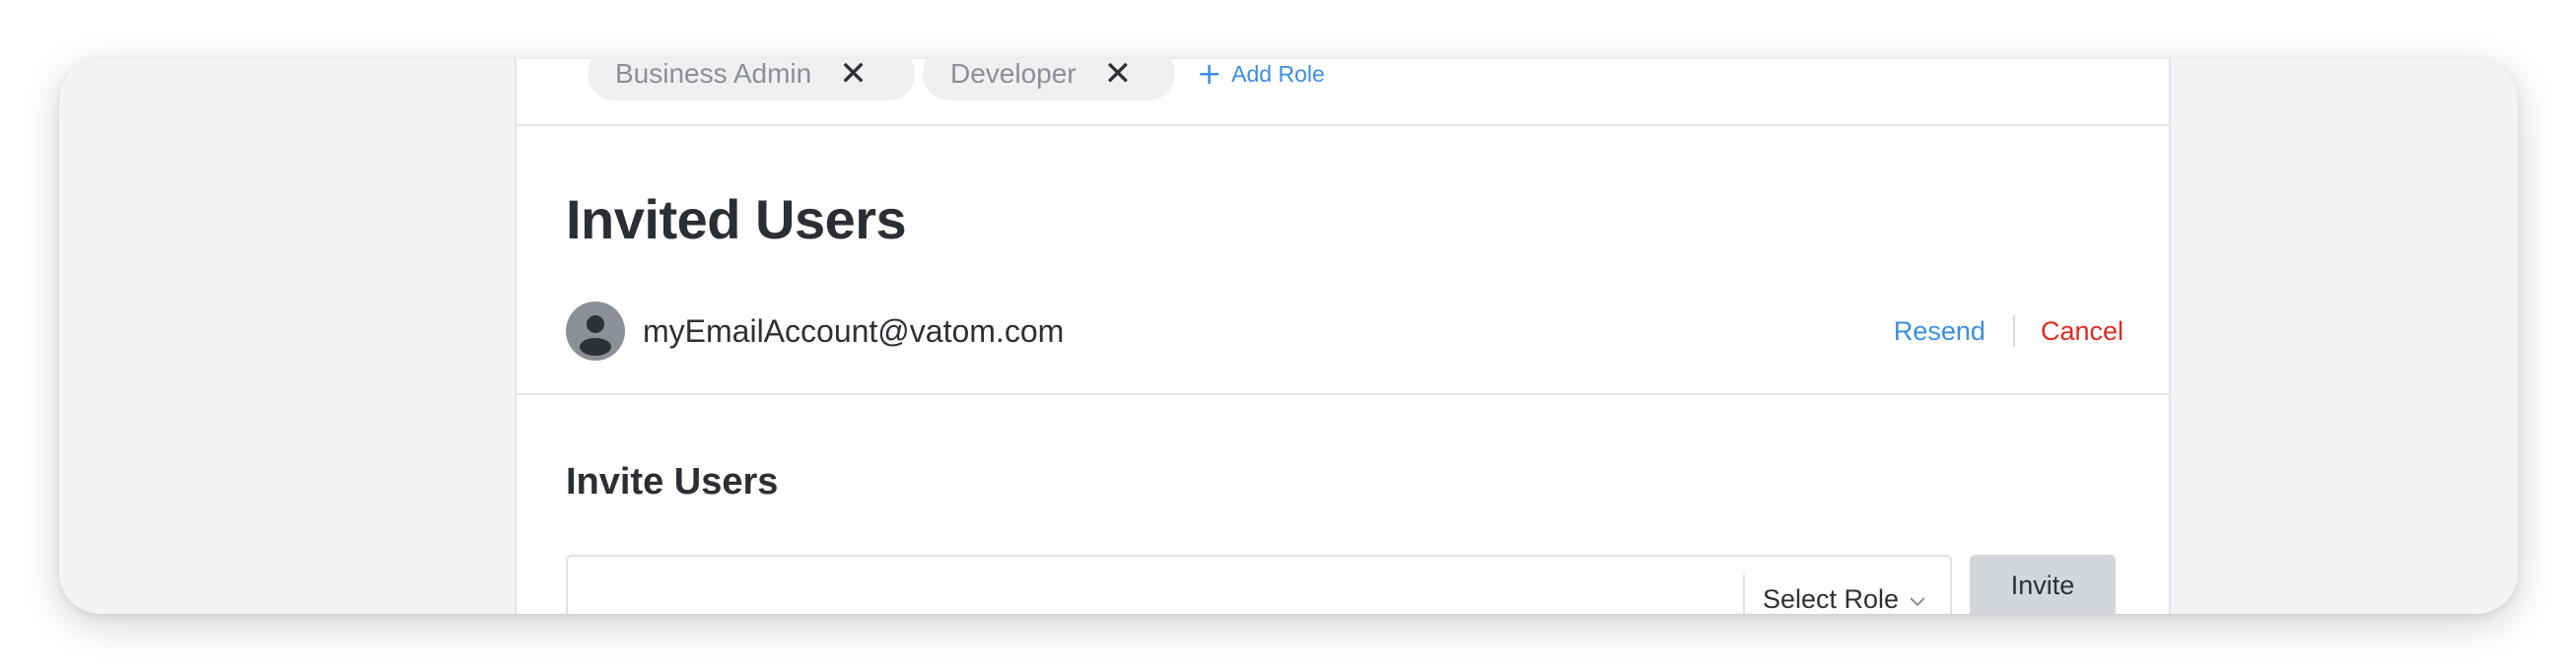 The height and width of the screenshot is (671, 2576). What do you see at coordinates (1278, 73) in the screenshot?
I see `add-role-label: Add Role` at bounding box center [1278, 73].